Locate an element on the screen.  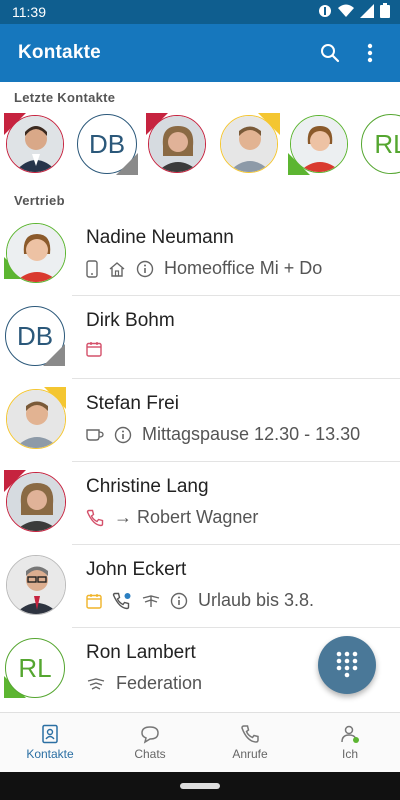
contact-status-line is located at coordinates (94, 349).